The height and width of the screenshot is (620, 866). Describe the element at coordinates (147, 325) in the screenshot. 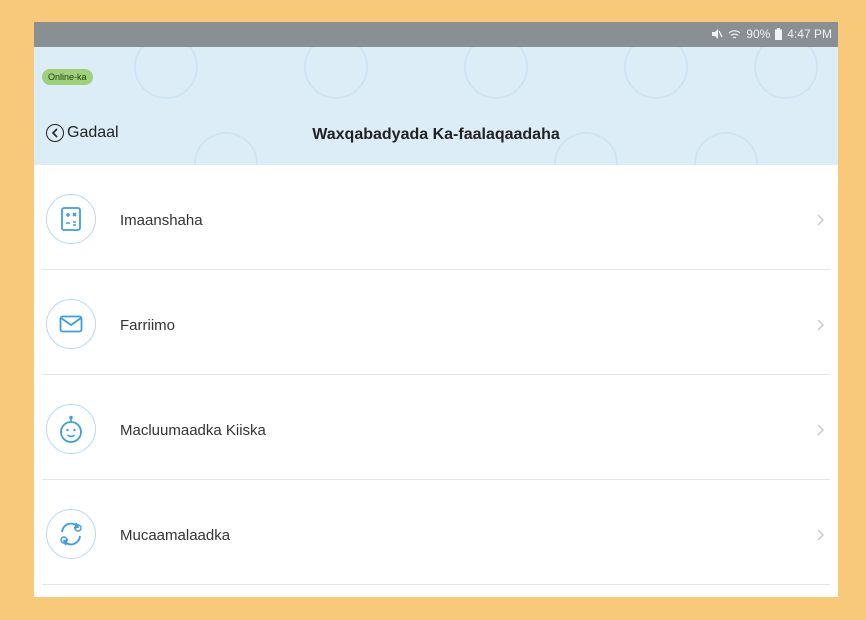

I see `menu-item-label: Farriimo` at that location.